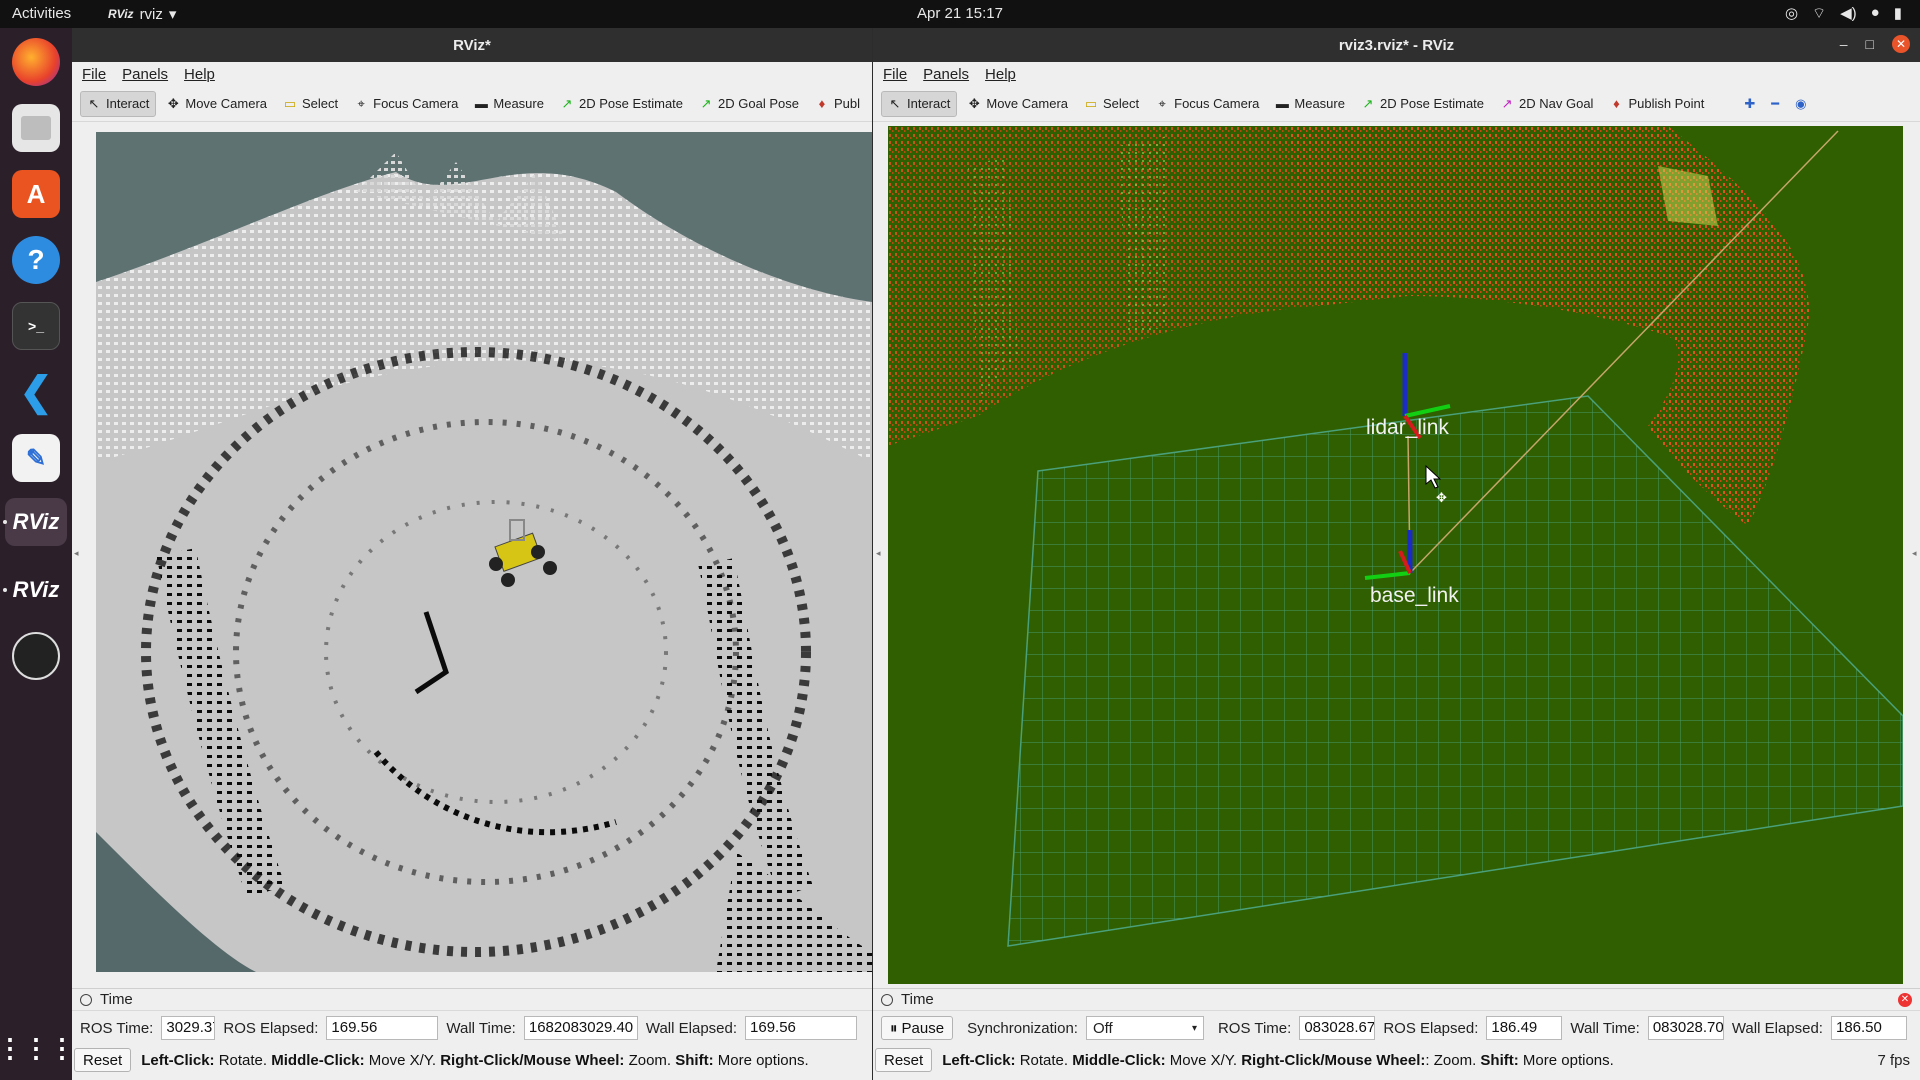 The width and height of the screenshot is (1920, 1080). Describe the element at coordinates (1022, 1028) in the screenshot. I see `synchronization-label: Synchronization:` at that location.